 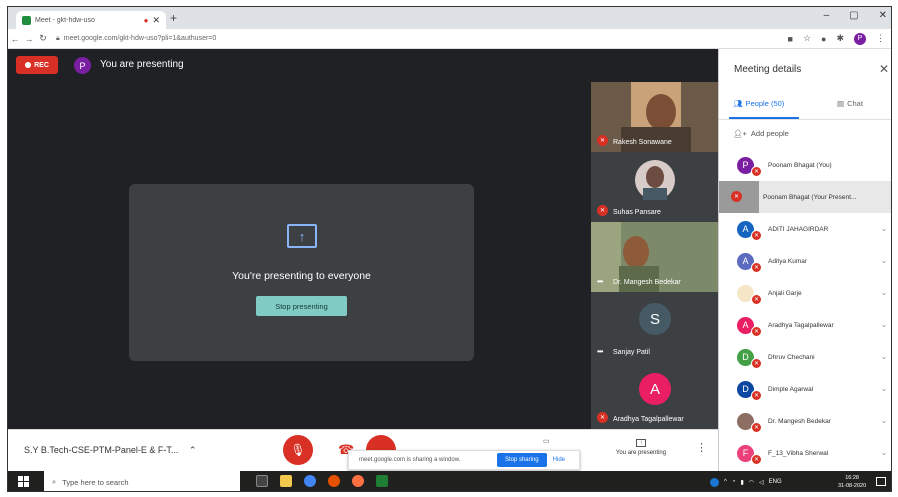 I want to click on menu-icon: ⋮, so click(x=880, y=38).